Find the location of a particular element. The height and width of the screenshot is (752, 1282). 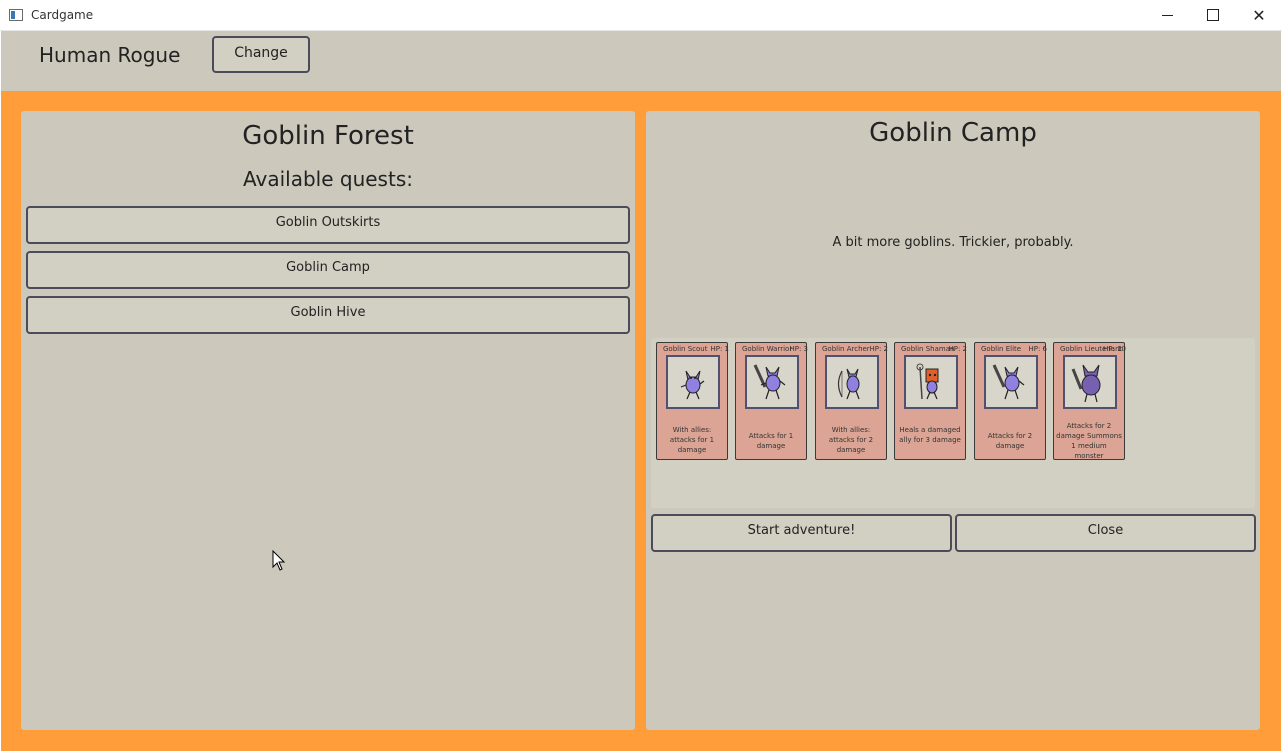

goblin-warrior-icon is located at coordinates (772, 382).